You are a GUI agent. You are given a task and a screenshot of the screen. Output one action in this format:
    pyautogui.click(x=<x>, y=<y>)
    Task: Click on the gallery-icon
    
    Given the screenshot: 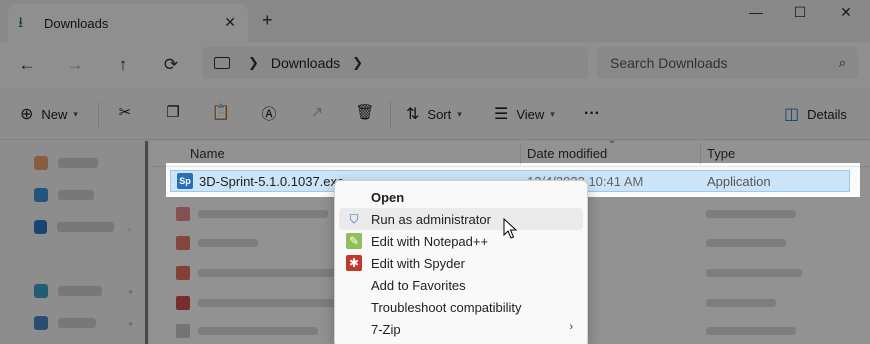 What is the action you would take?
    pyautogui.click(x=41, y=195)
    